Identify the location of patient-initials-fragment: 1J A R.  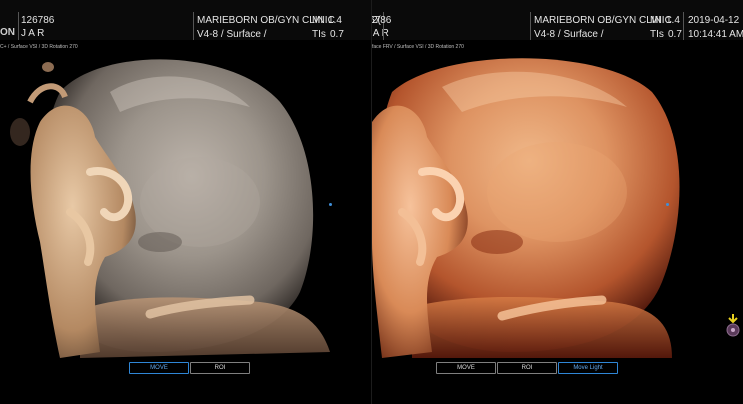
(380, 33).